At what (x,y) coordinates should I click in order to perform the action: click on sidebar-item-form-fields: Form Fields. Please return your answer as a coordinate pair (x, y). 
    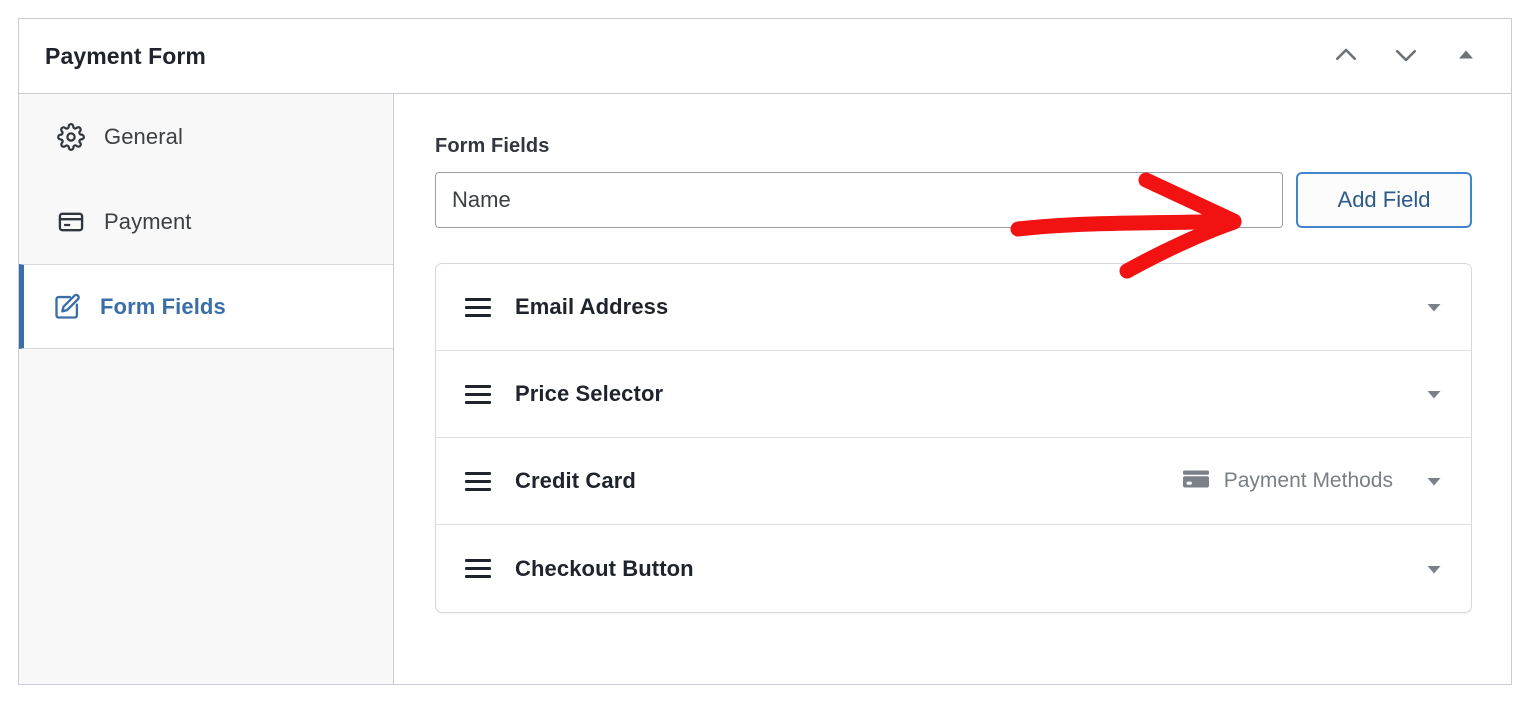
    Looking at the image, I should click on (206, 306).